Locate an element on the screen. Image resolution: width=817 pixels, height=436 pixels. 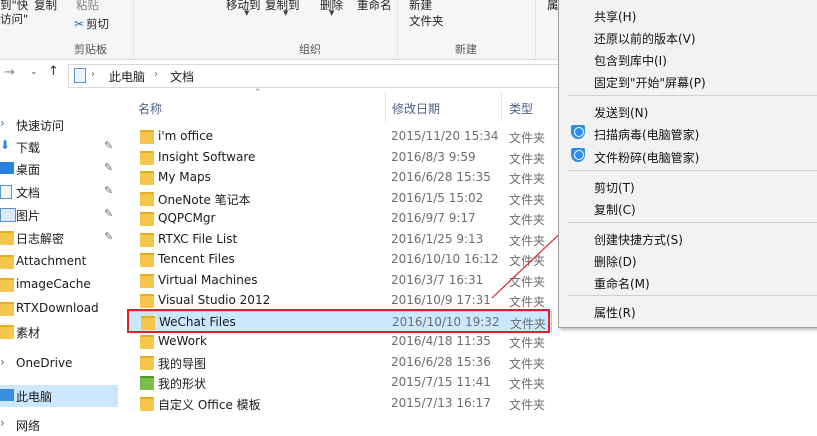
nav-item-3: 文档 ✎ is located at coordinates (59, 192).